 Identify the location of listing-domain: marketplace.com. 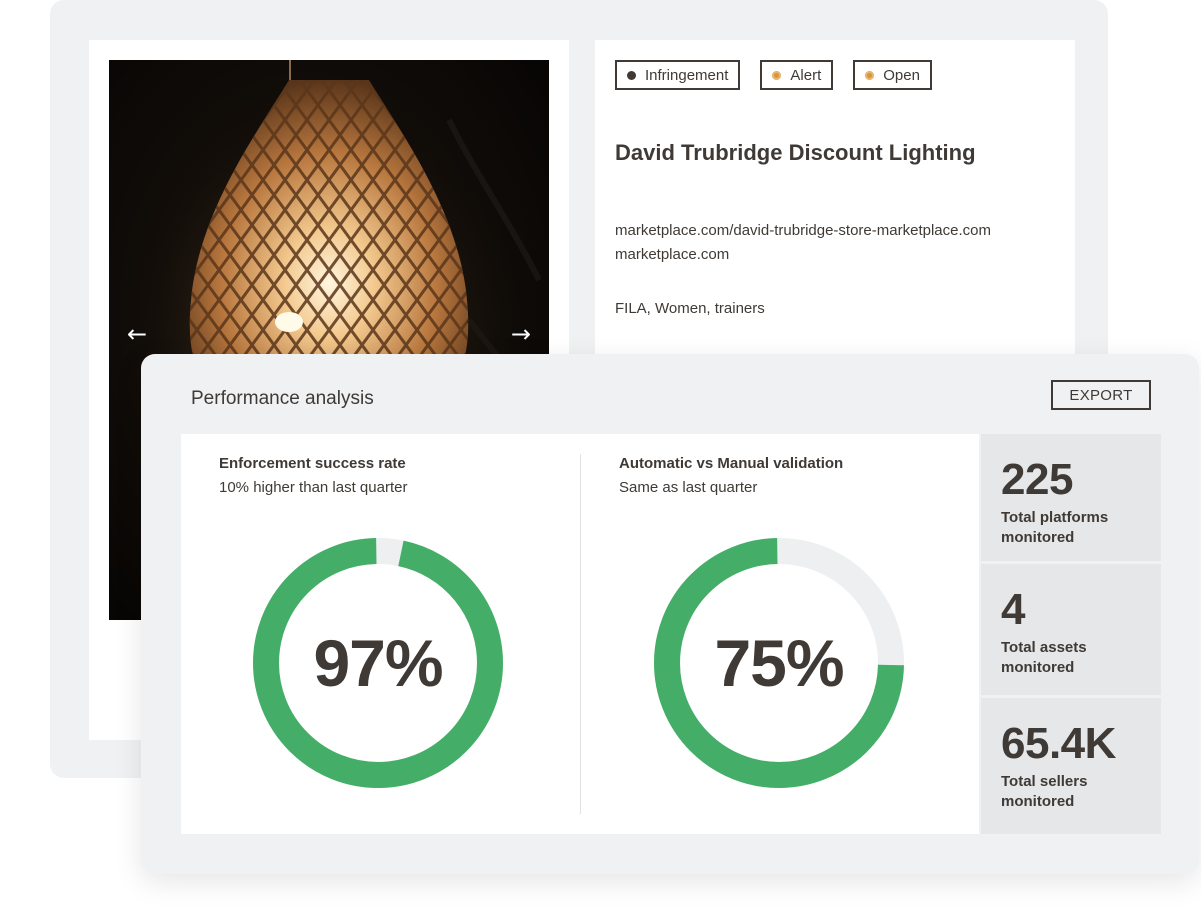
(672, 254).